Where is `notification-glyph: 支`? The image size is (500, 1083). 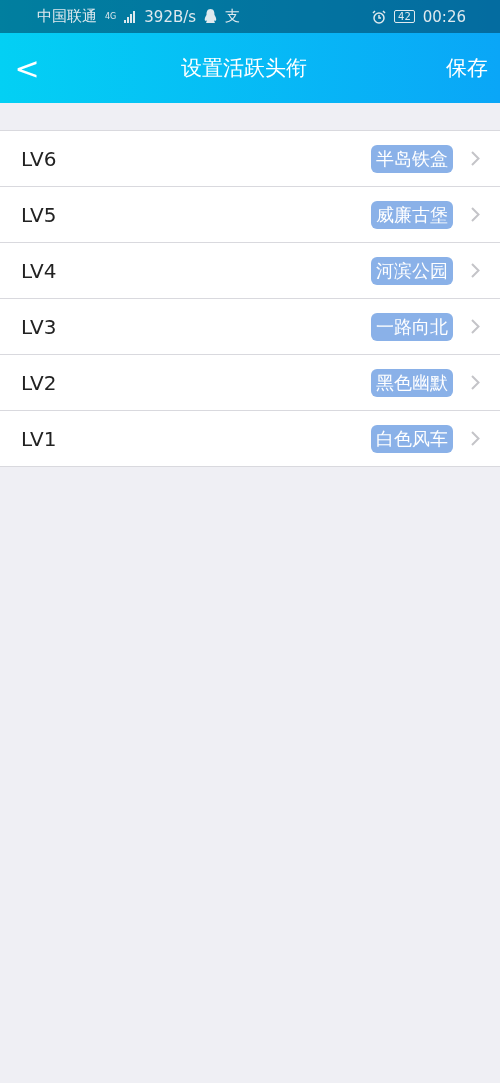 notification-glyph: 支 is located at coordinates (233, 16).